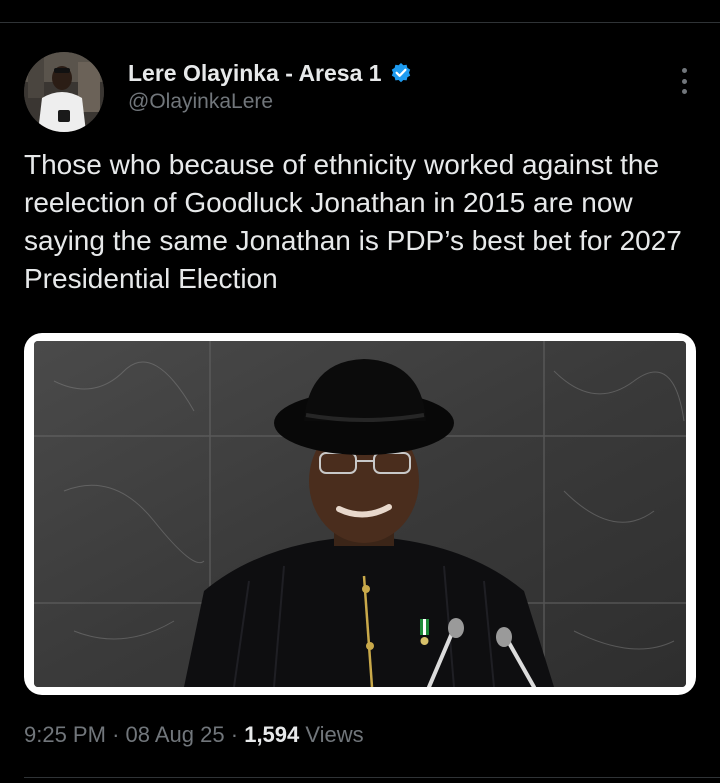 The height and width of the screenshot is (783, 720). I want to click on bottom-divider, so click(372, 777).